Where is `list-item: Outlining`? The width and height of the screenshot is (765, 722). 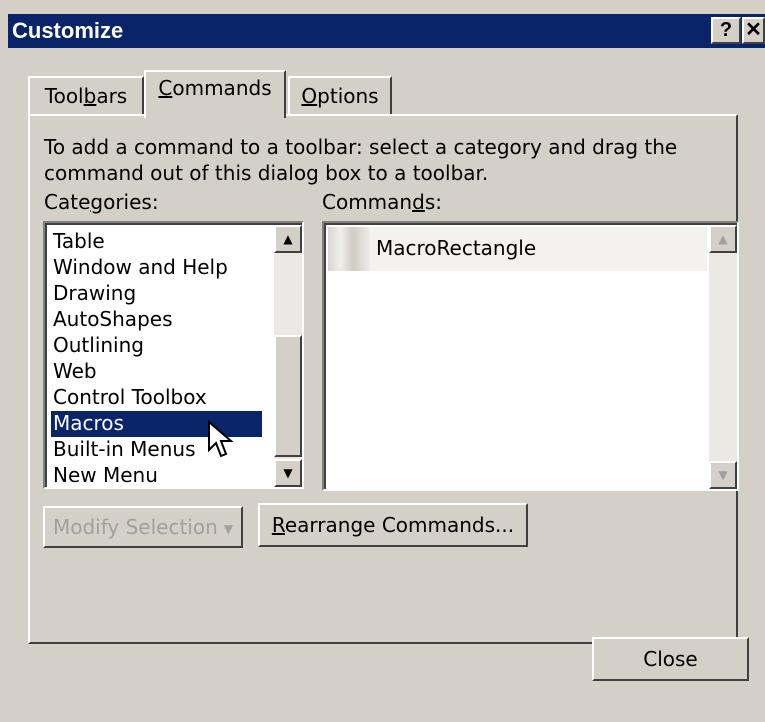
list-item: Outlining is located at coordinates (98, 346).